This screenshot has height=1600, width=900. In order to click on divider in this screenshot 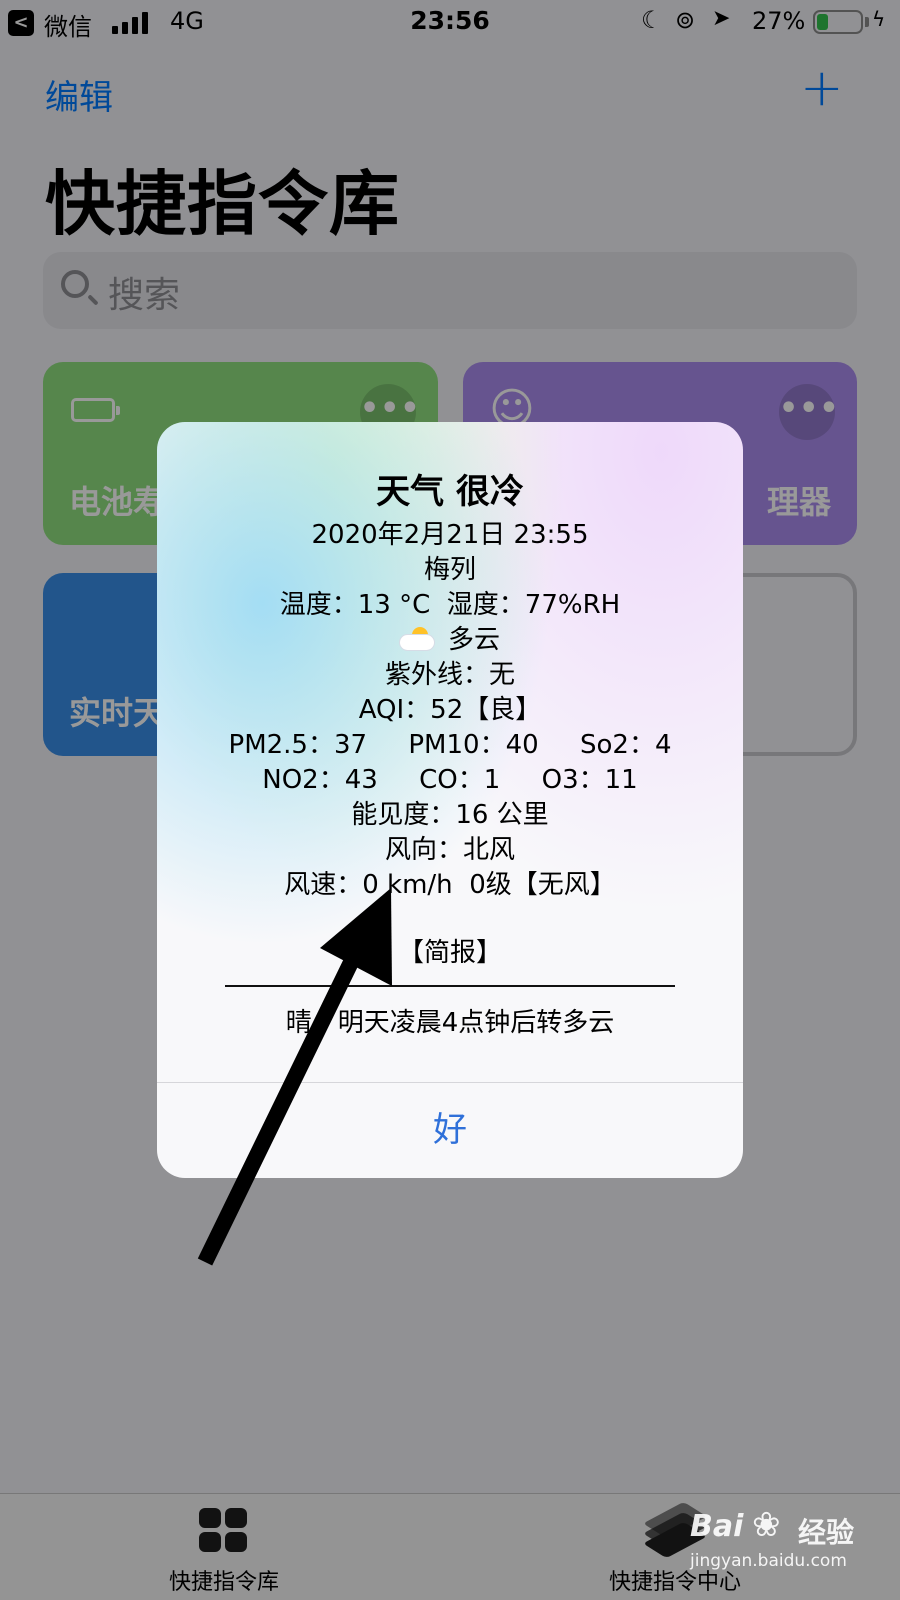, I will do `click(450, 986)`.